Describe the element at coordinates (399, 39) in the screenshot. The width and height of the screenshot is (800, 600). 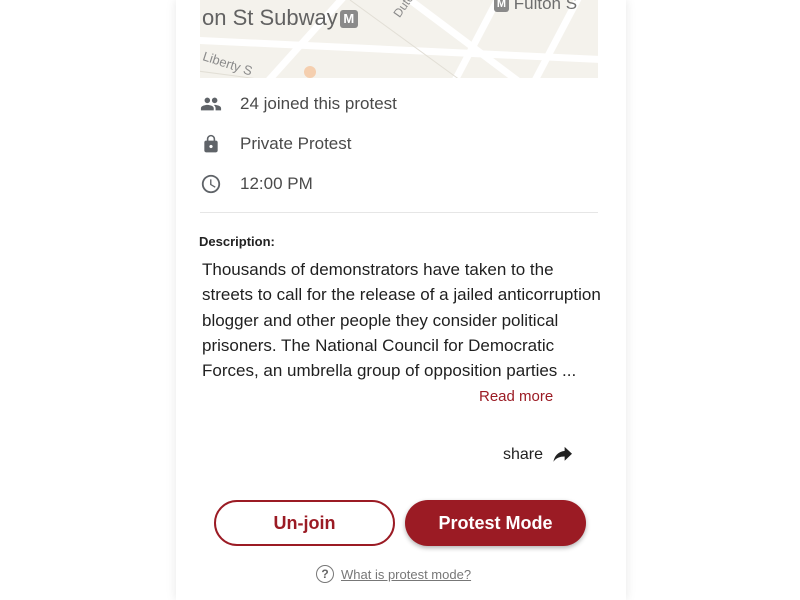
I see `map-preview: on St Subway M M Fulton S Dutch Liberty S` at that location.